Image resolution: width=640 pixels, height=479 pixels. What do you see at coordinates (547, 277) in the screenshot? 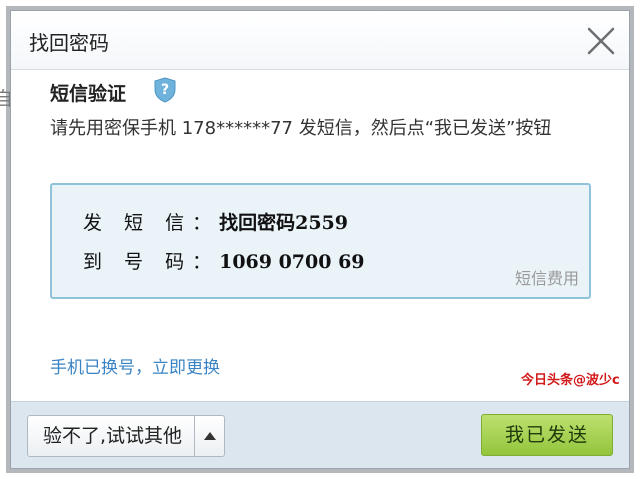
I see `sms-fee-link: 短信费用` at bounding box center [547, 277].